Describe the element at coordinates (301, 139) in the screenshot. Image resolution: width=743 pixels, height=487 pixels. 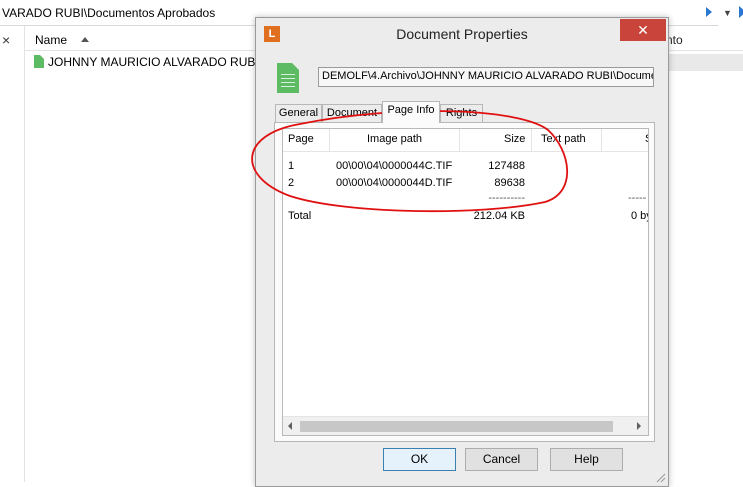
I see `column-header-page: Page` at that location.